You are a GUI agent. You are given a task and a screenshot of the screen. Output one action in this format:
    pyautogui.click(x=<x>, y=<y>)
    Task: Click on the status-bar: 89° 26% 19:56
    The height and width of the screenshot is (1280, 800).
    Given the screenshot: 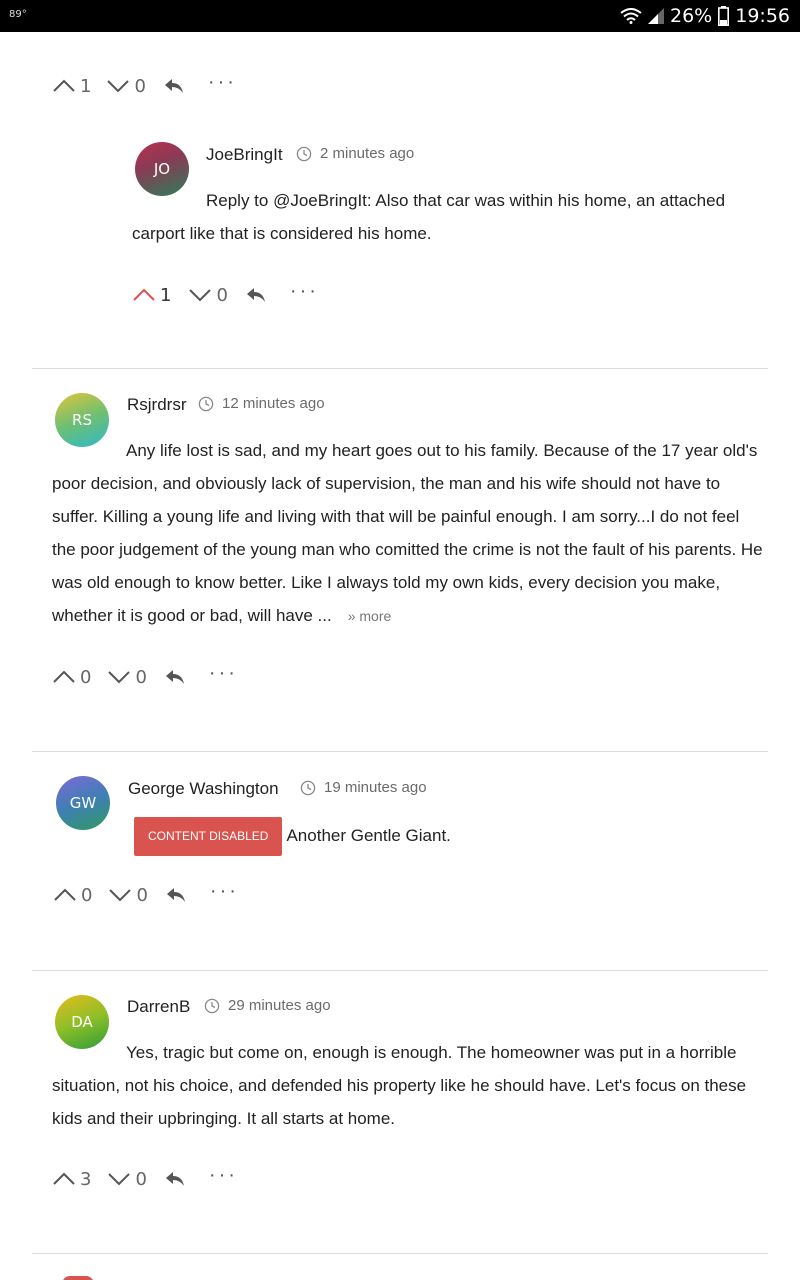 What is the action you would take?
    pyautogui.click(x=400, y=16)
    